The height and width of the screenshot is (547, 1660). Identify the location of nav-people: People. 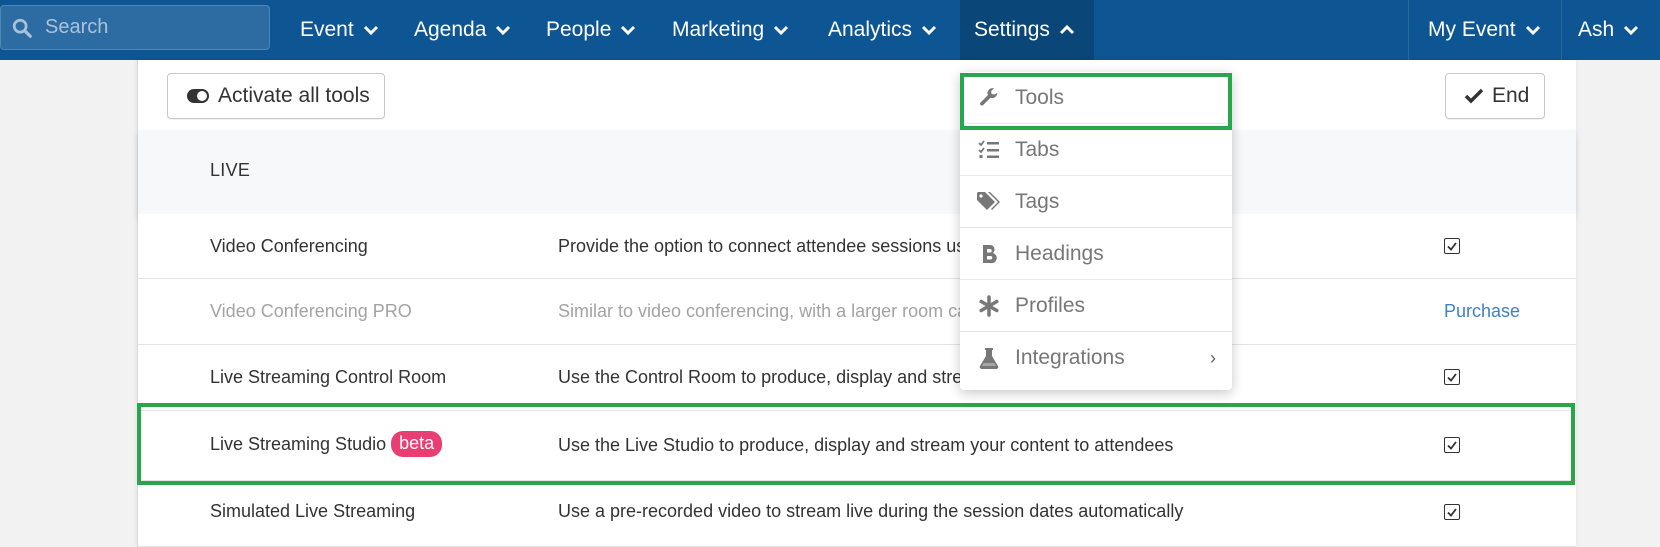
(591, 30).